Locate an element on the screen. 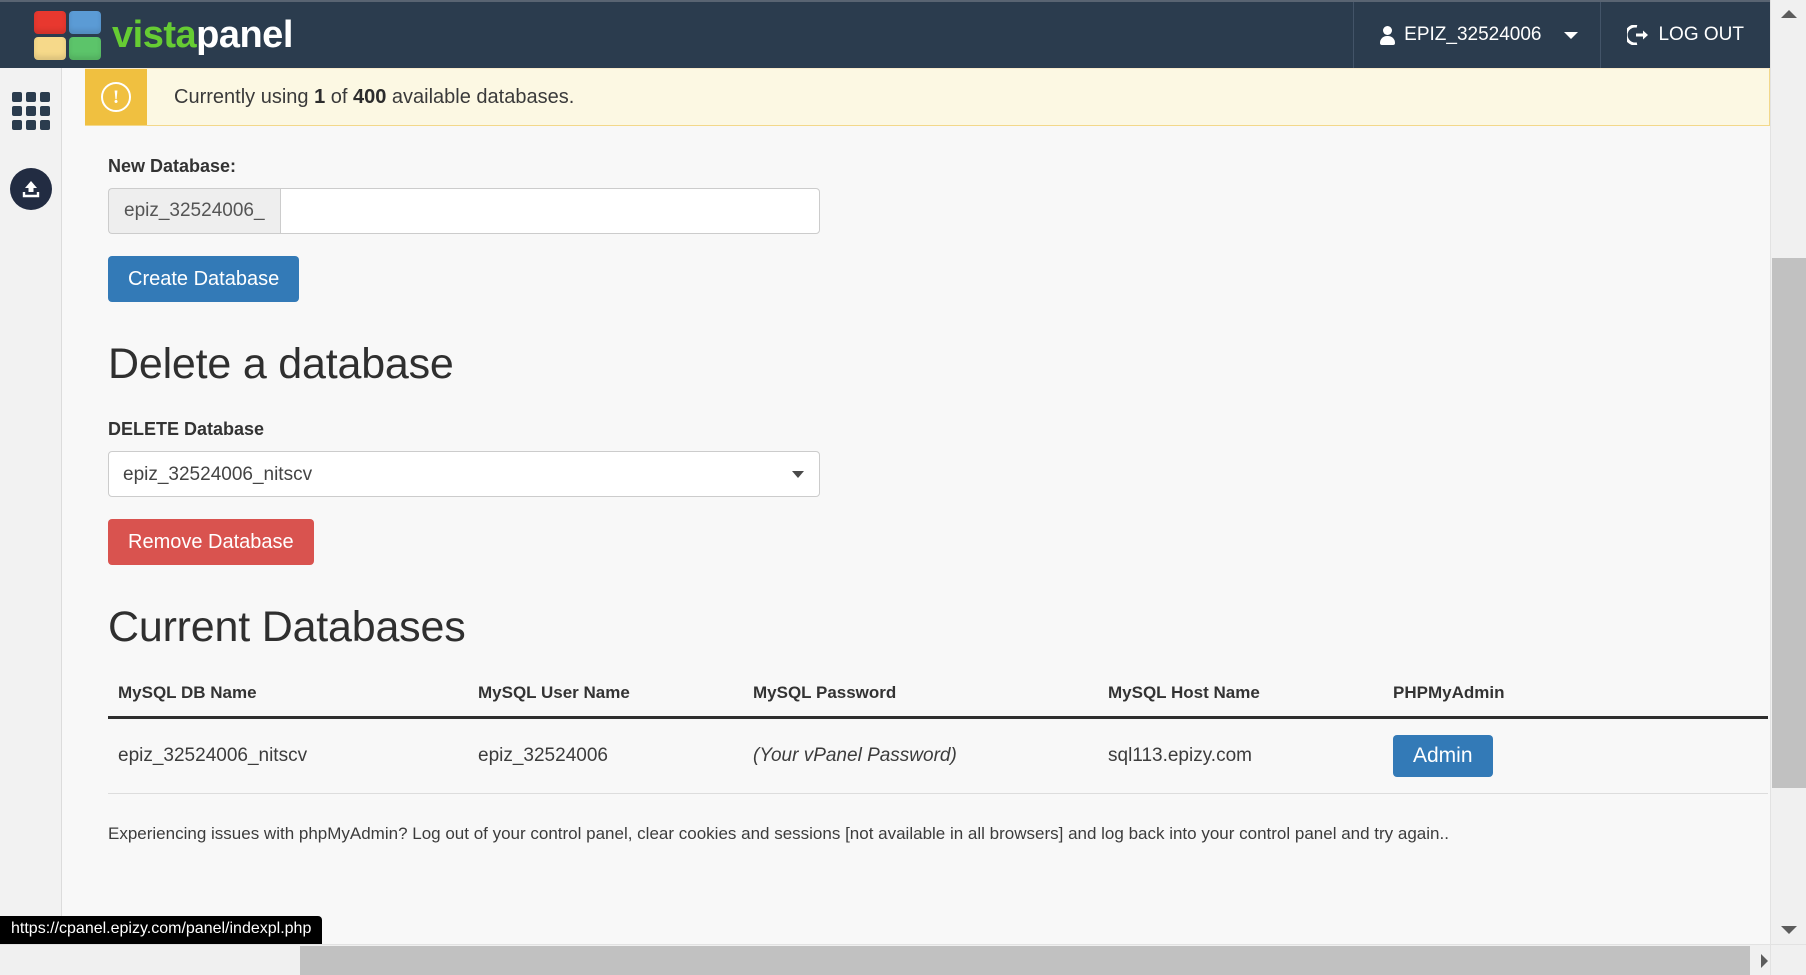 Image resolution: width=1806 pixels, height=975 pixels. brand-logo-link: vistapanel is located at coordinates (146, 35).